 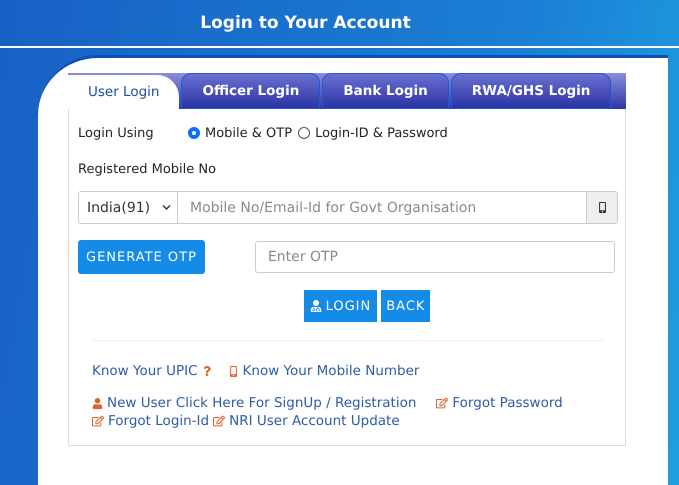 I want to click on generate-otp-button: GENERATE OTP, so click(x=141, y=257).